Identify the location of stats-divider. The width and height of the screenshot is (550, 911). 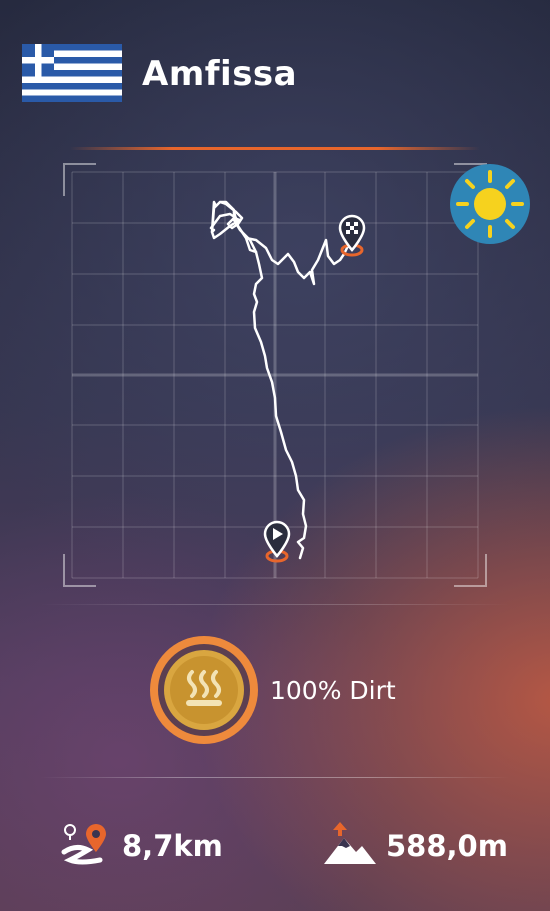
(275, 777).